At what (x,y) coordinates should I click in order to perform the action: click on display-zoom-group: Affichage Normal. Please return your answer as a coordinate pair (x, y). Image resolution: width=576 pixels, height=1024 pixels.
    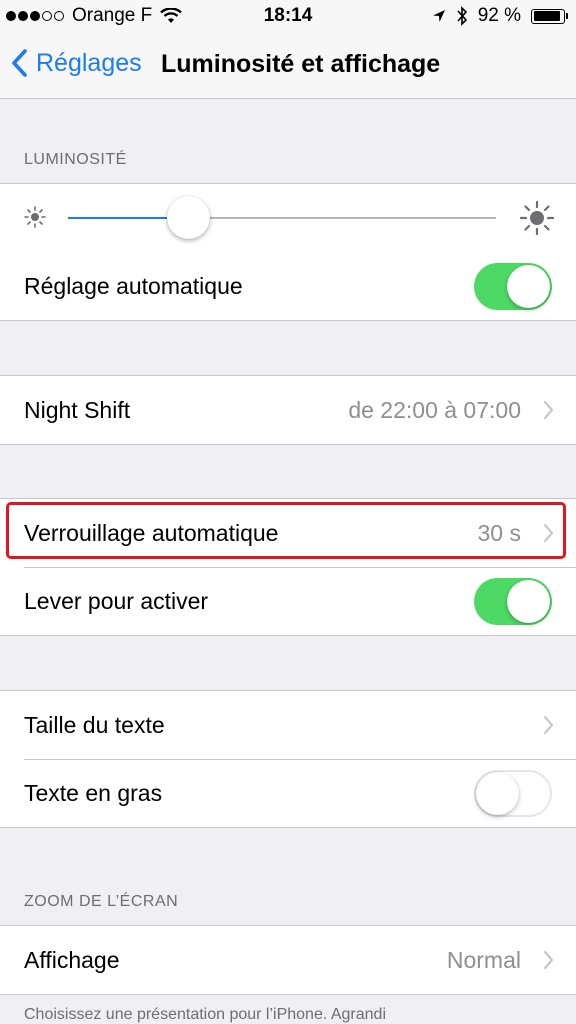
    Looking at the image, I should click on (288, 960).